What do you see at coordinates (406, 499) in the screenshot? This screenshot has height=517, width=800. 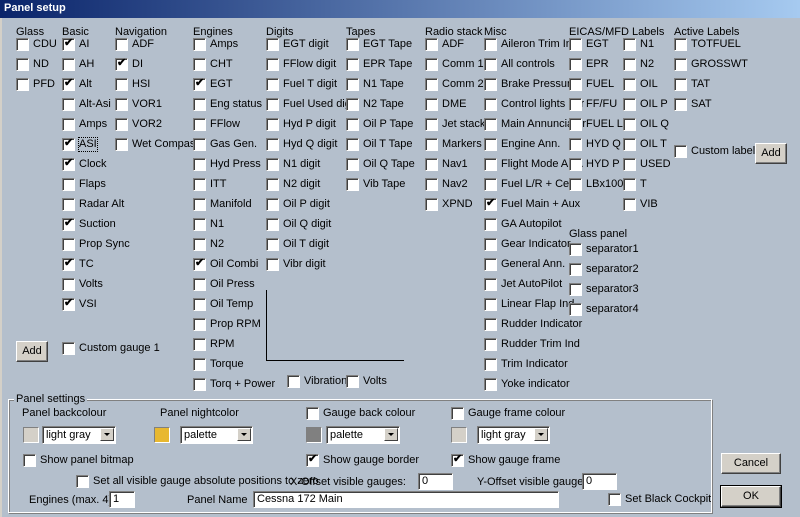 I see `panel-name-input: Cessna 172 Main` at bounding box center [406, 499].